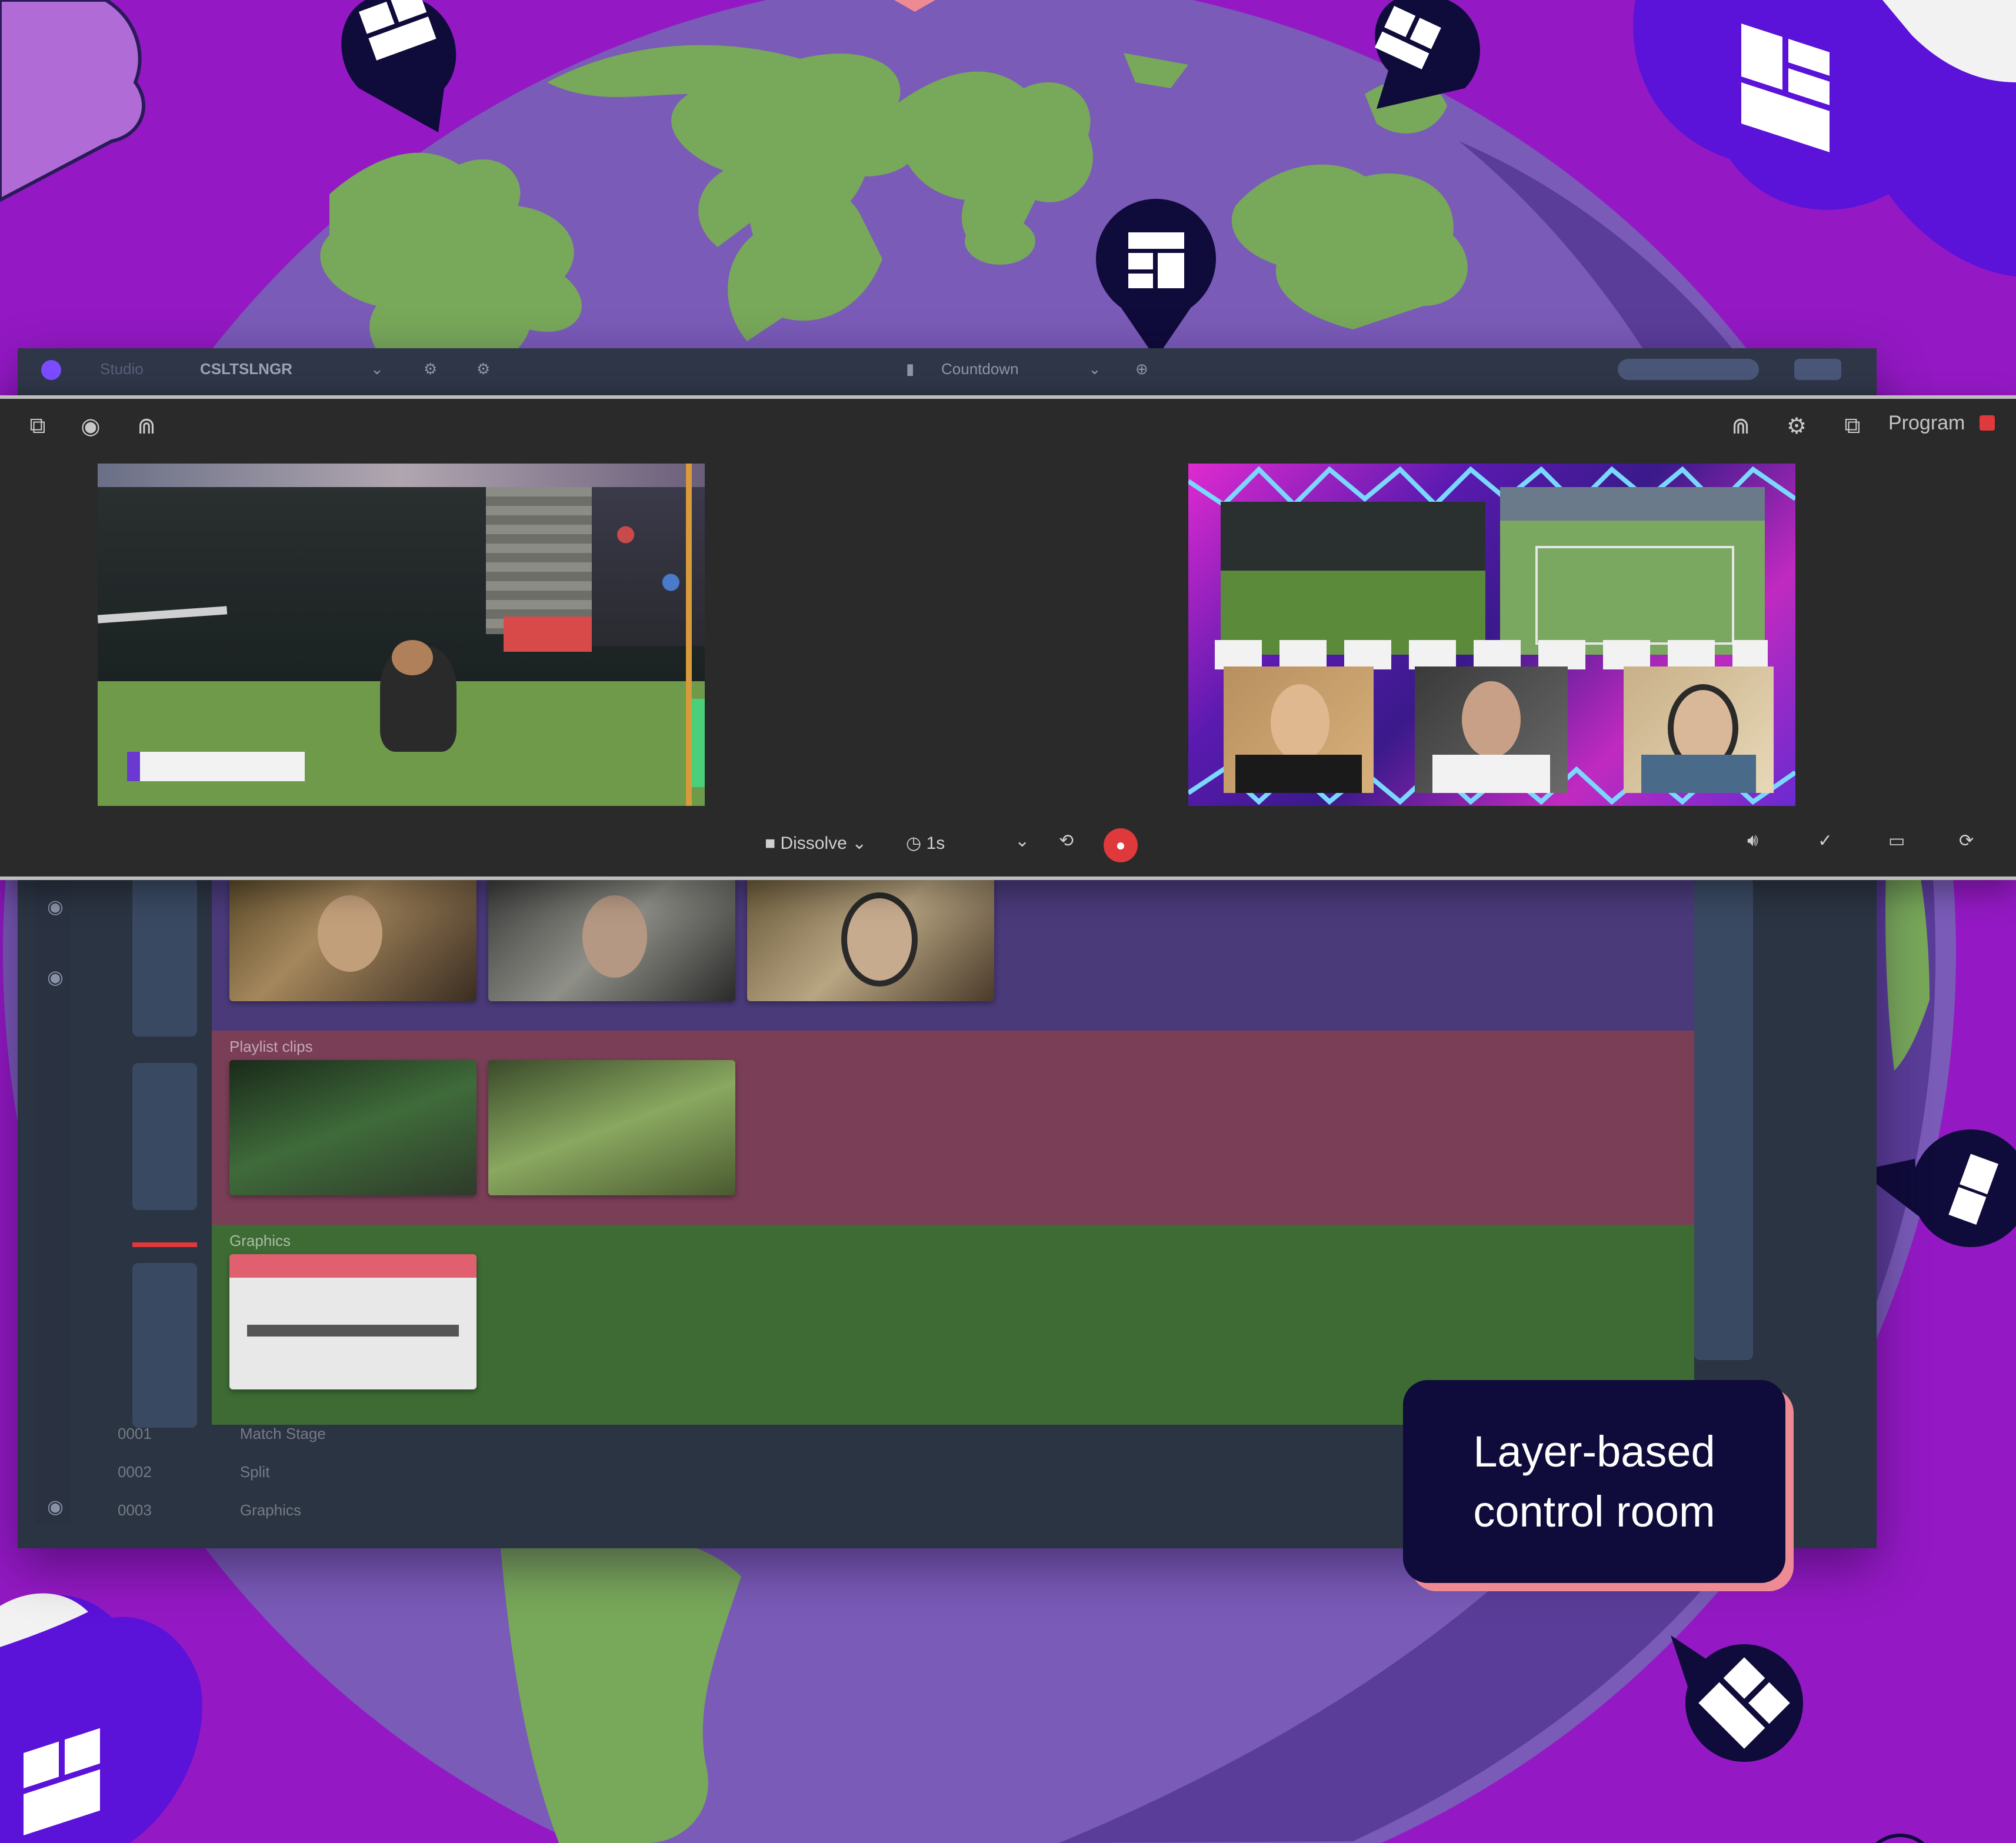  What do you see at coordinates (91, 426) in the screenshot?
I see `eye-icon: ◉` at bounding box center [91, 426].